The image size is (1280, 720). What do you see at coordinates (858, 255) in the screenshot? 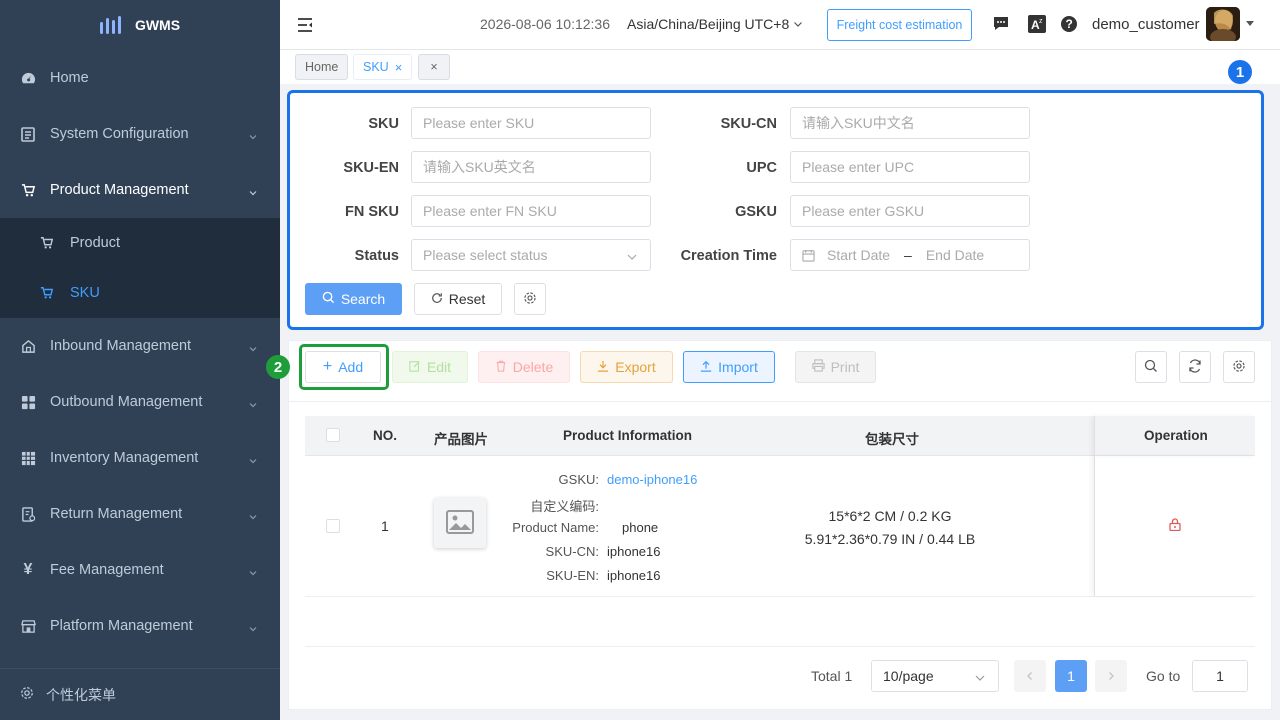
I see `start-date-placeholder: Start Date` at bounding box center [858, 255].